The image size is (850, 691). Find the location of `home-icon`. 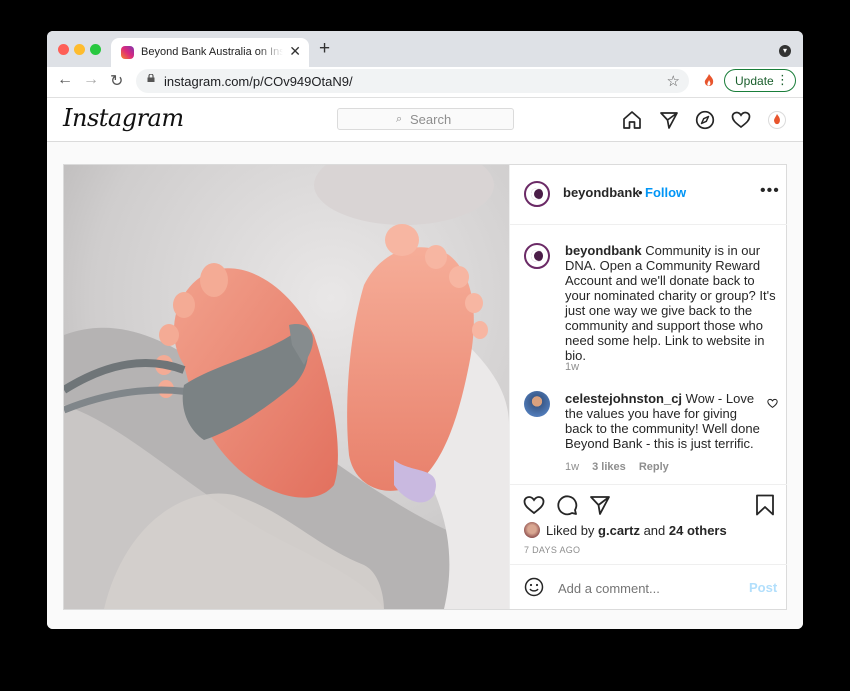

home-icon is located at coordinates (632, 120).